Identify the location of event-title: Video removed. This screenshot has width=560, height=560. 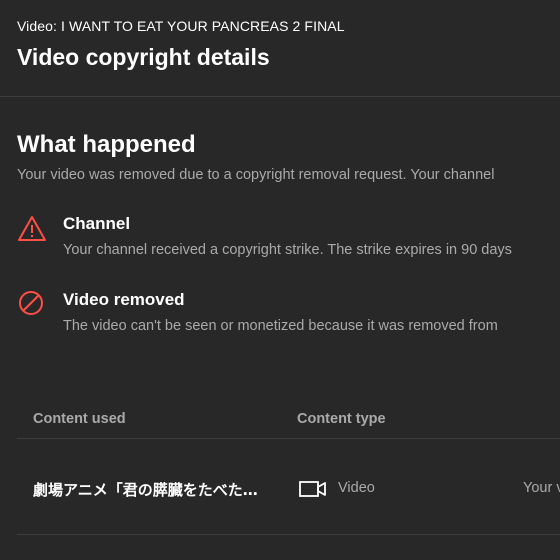
(124, 299).